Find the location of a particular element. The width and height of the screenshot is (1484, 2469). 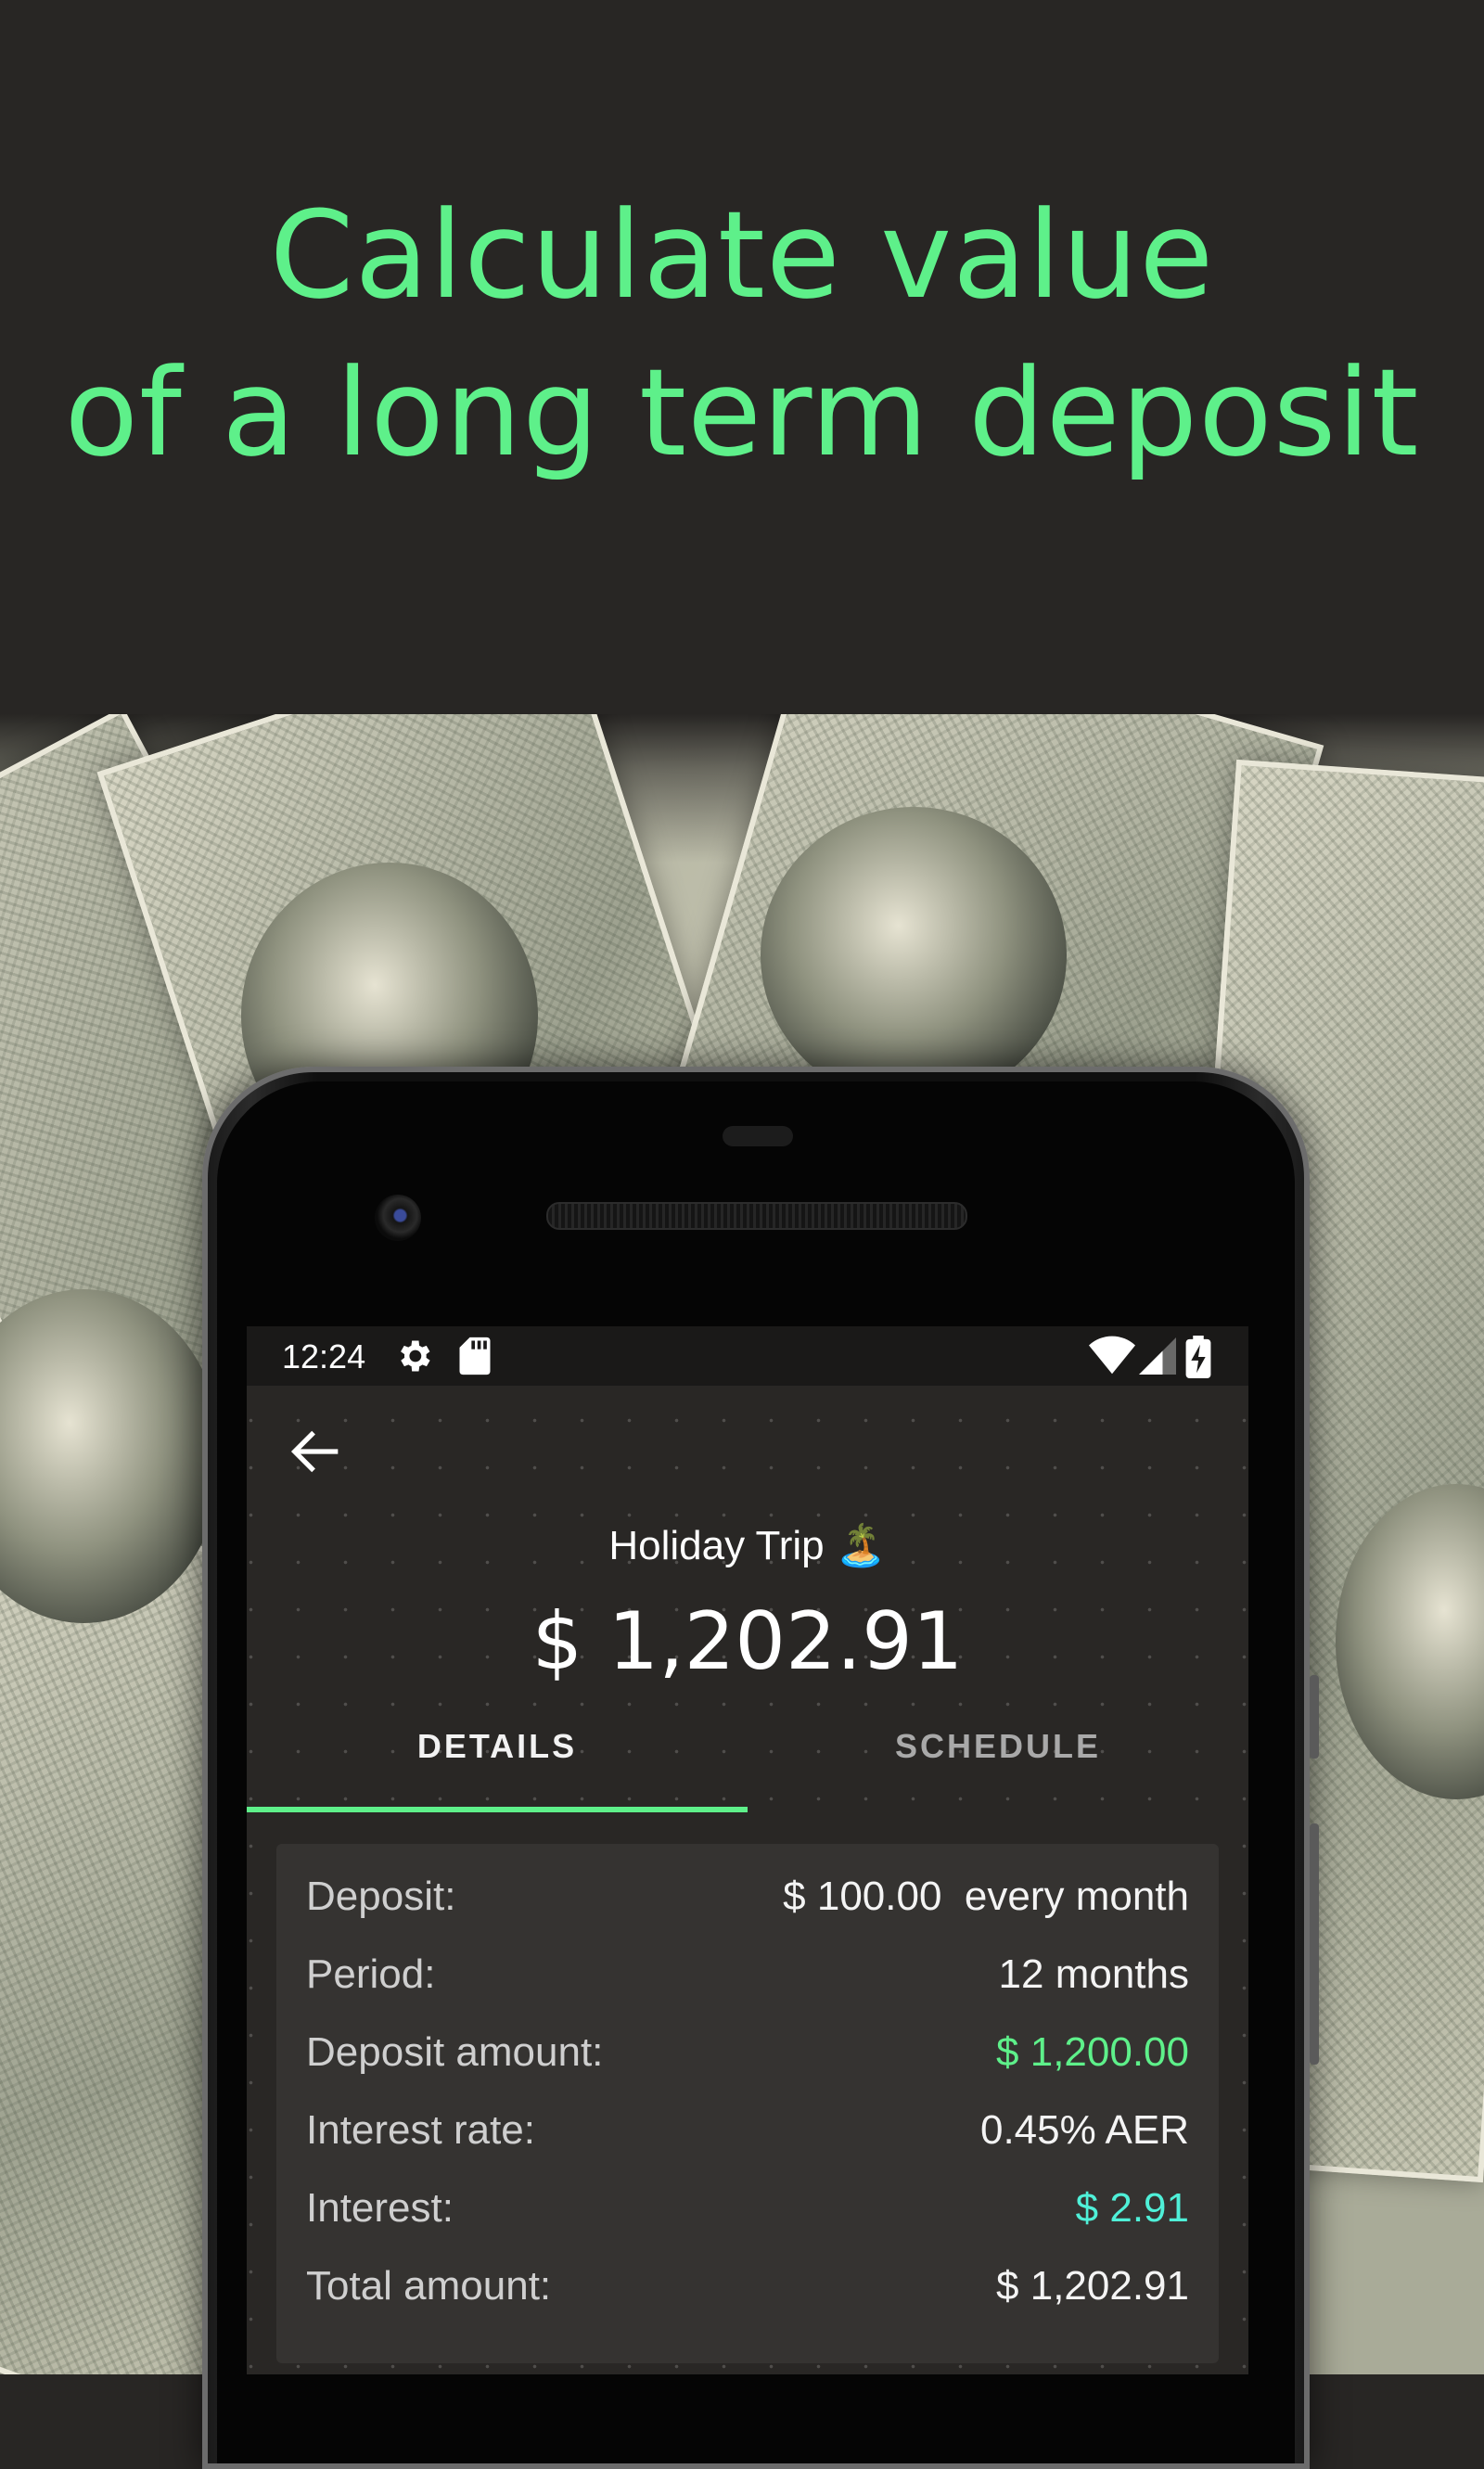

detail-value: 0.45% AER is located at coordinates (1084, 2130).